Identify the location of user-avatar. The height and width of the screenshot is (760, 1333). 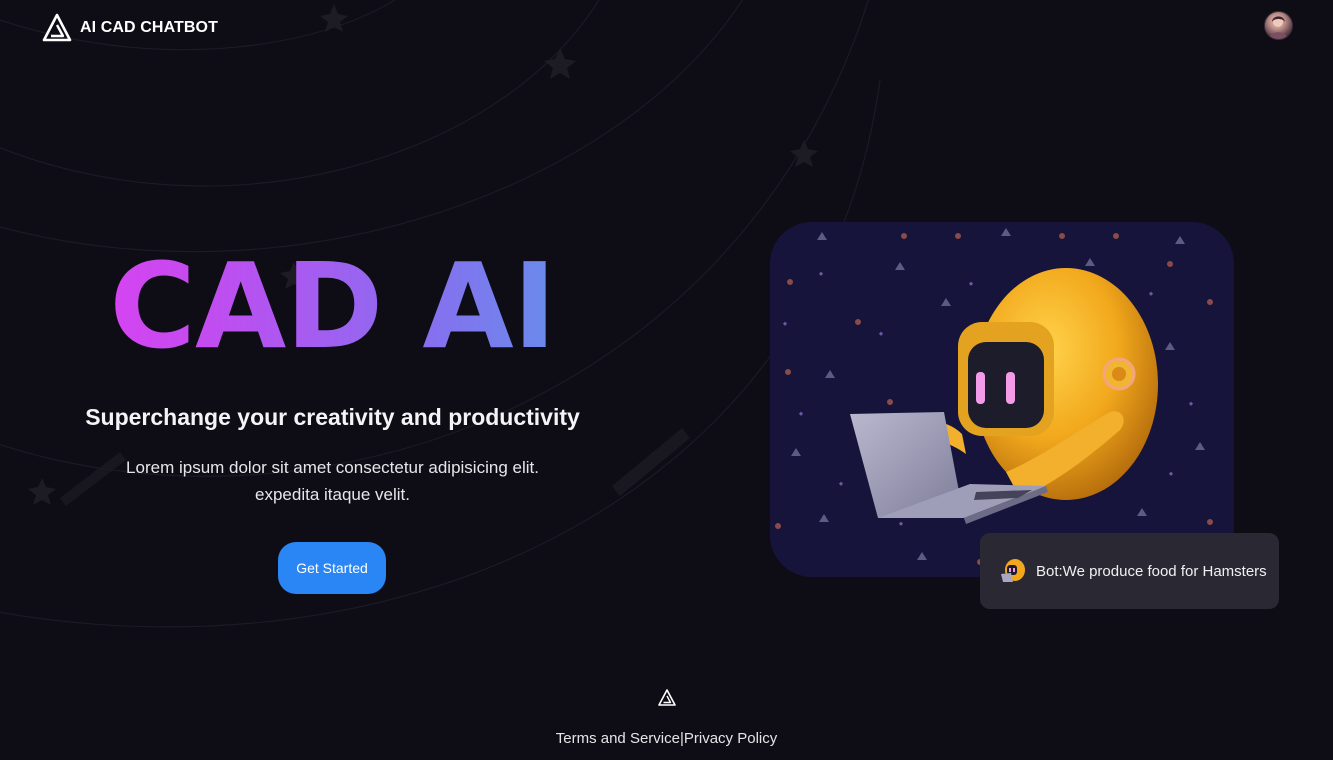
(1278, 25).